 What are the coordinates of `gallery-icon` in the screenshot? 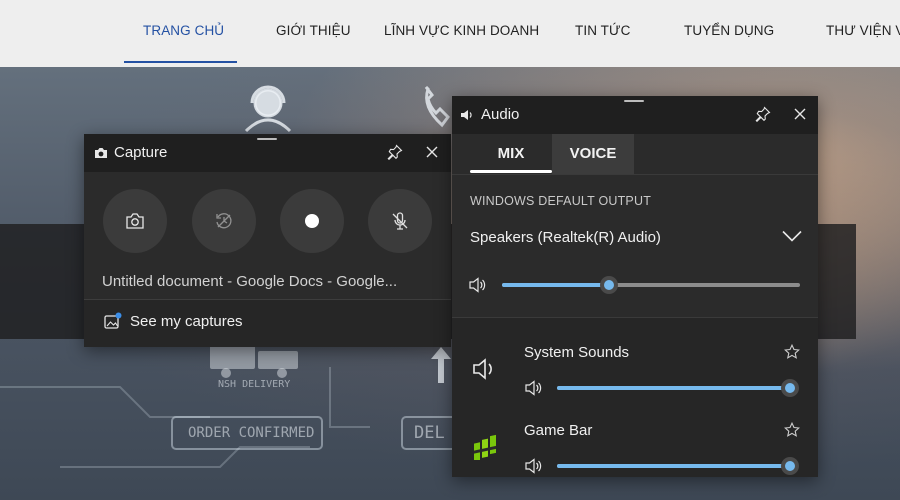 It's located at (113, 320).